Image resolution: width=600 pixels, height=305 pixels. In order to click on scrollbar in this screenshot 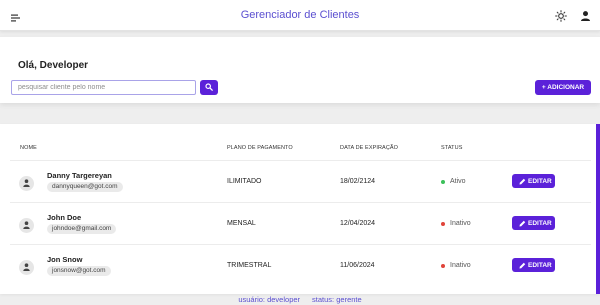, I will do `click(598, 209)`.